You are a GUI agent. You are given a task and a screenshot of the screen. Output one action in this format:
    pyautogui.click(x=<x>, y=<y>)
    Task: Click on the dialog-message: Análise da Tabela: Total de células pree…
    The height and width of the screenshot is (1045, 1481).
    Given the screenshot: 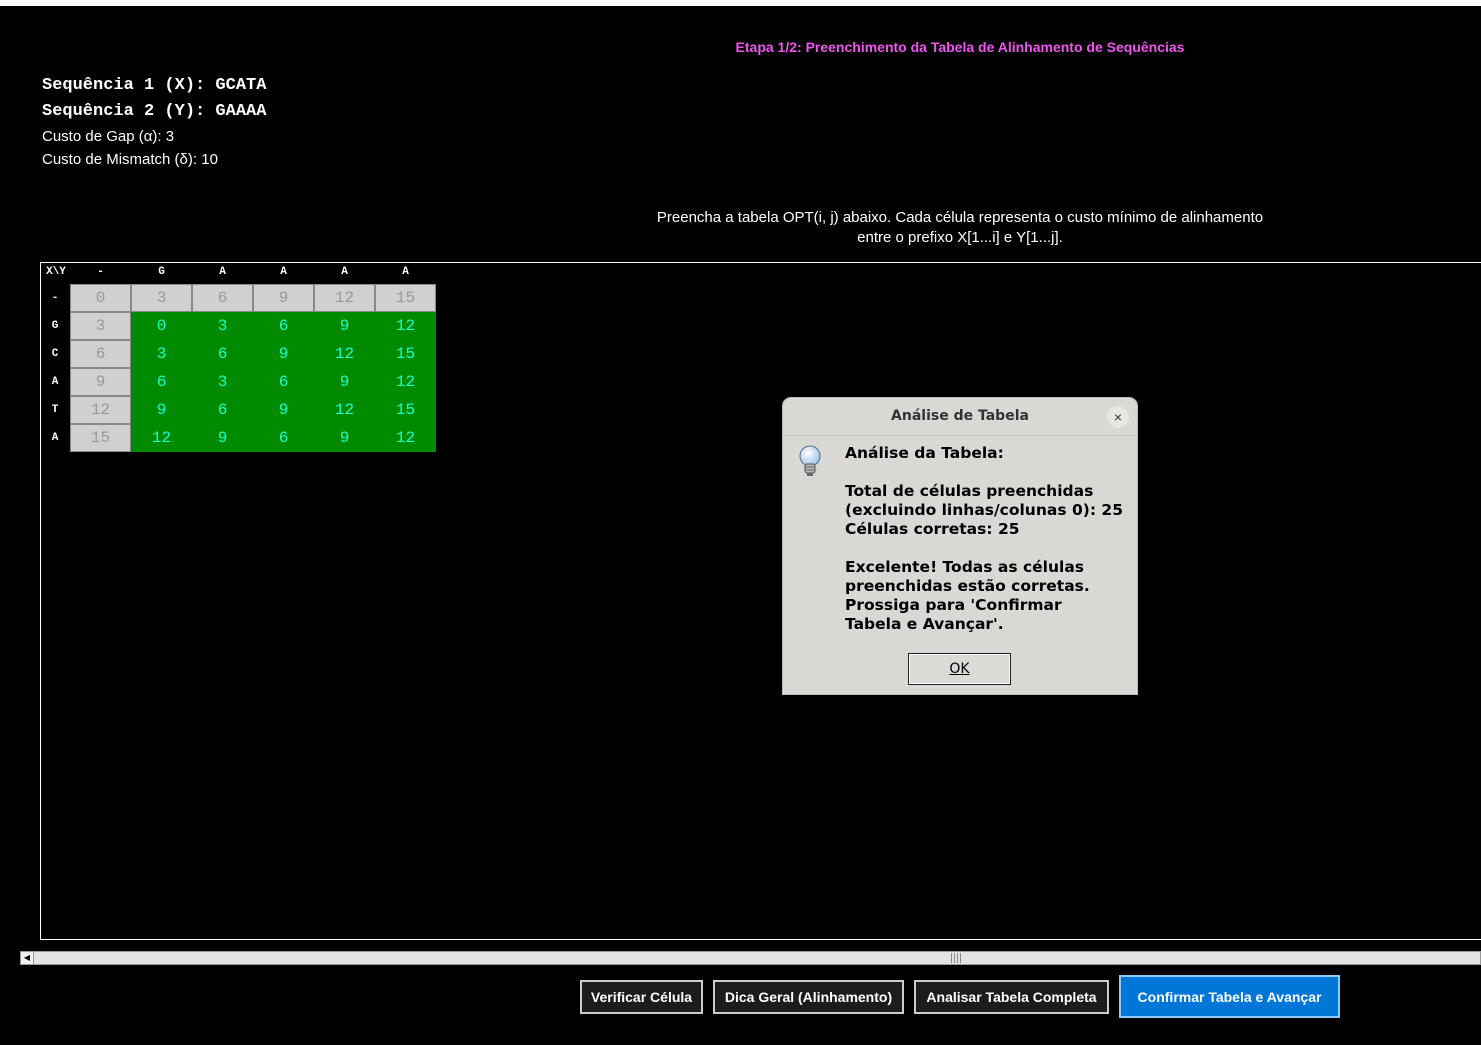 What is the action you would take?
    pyautogui.click(x=984, y=538)
    